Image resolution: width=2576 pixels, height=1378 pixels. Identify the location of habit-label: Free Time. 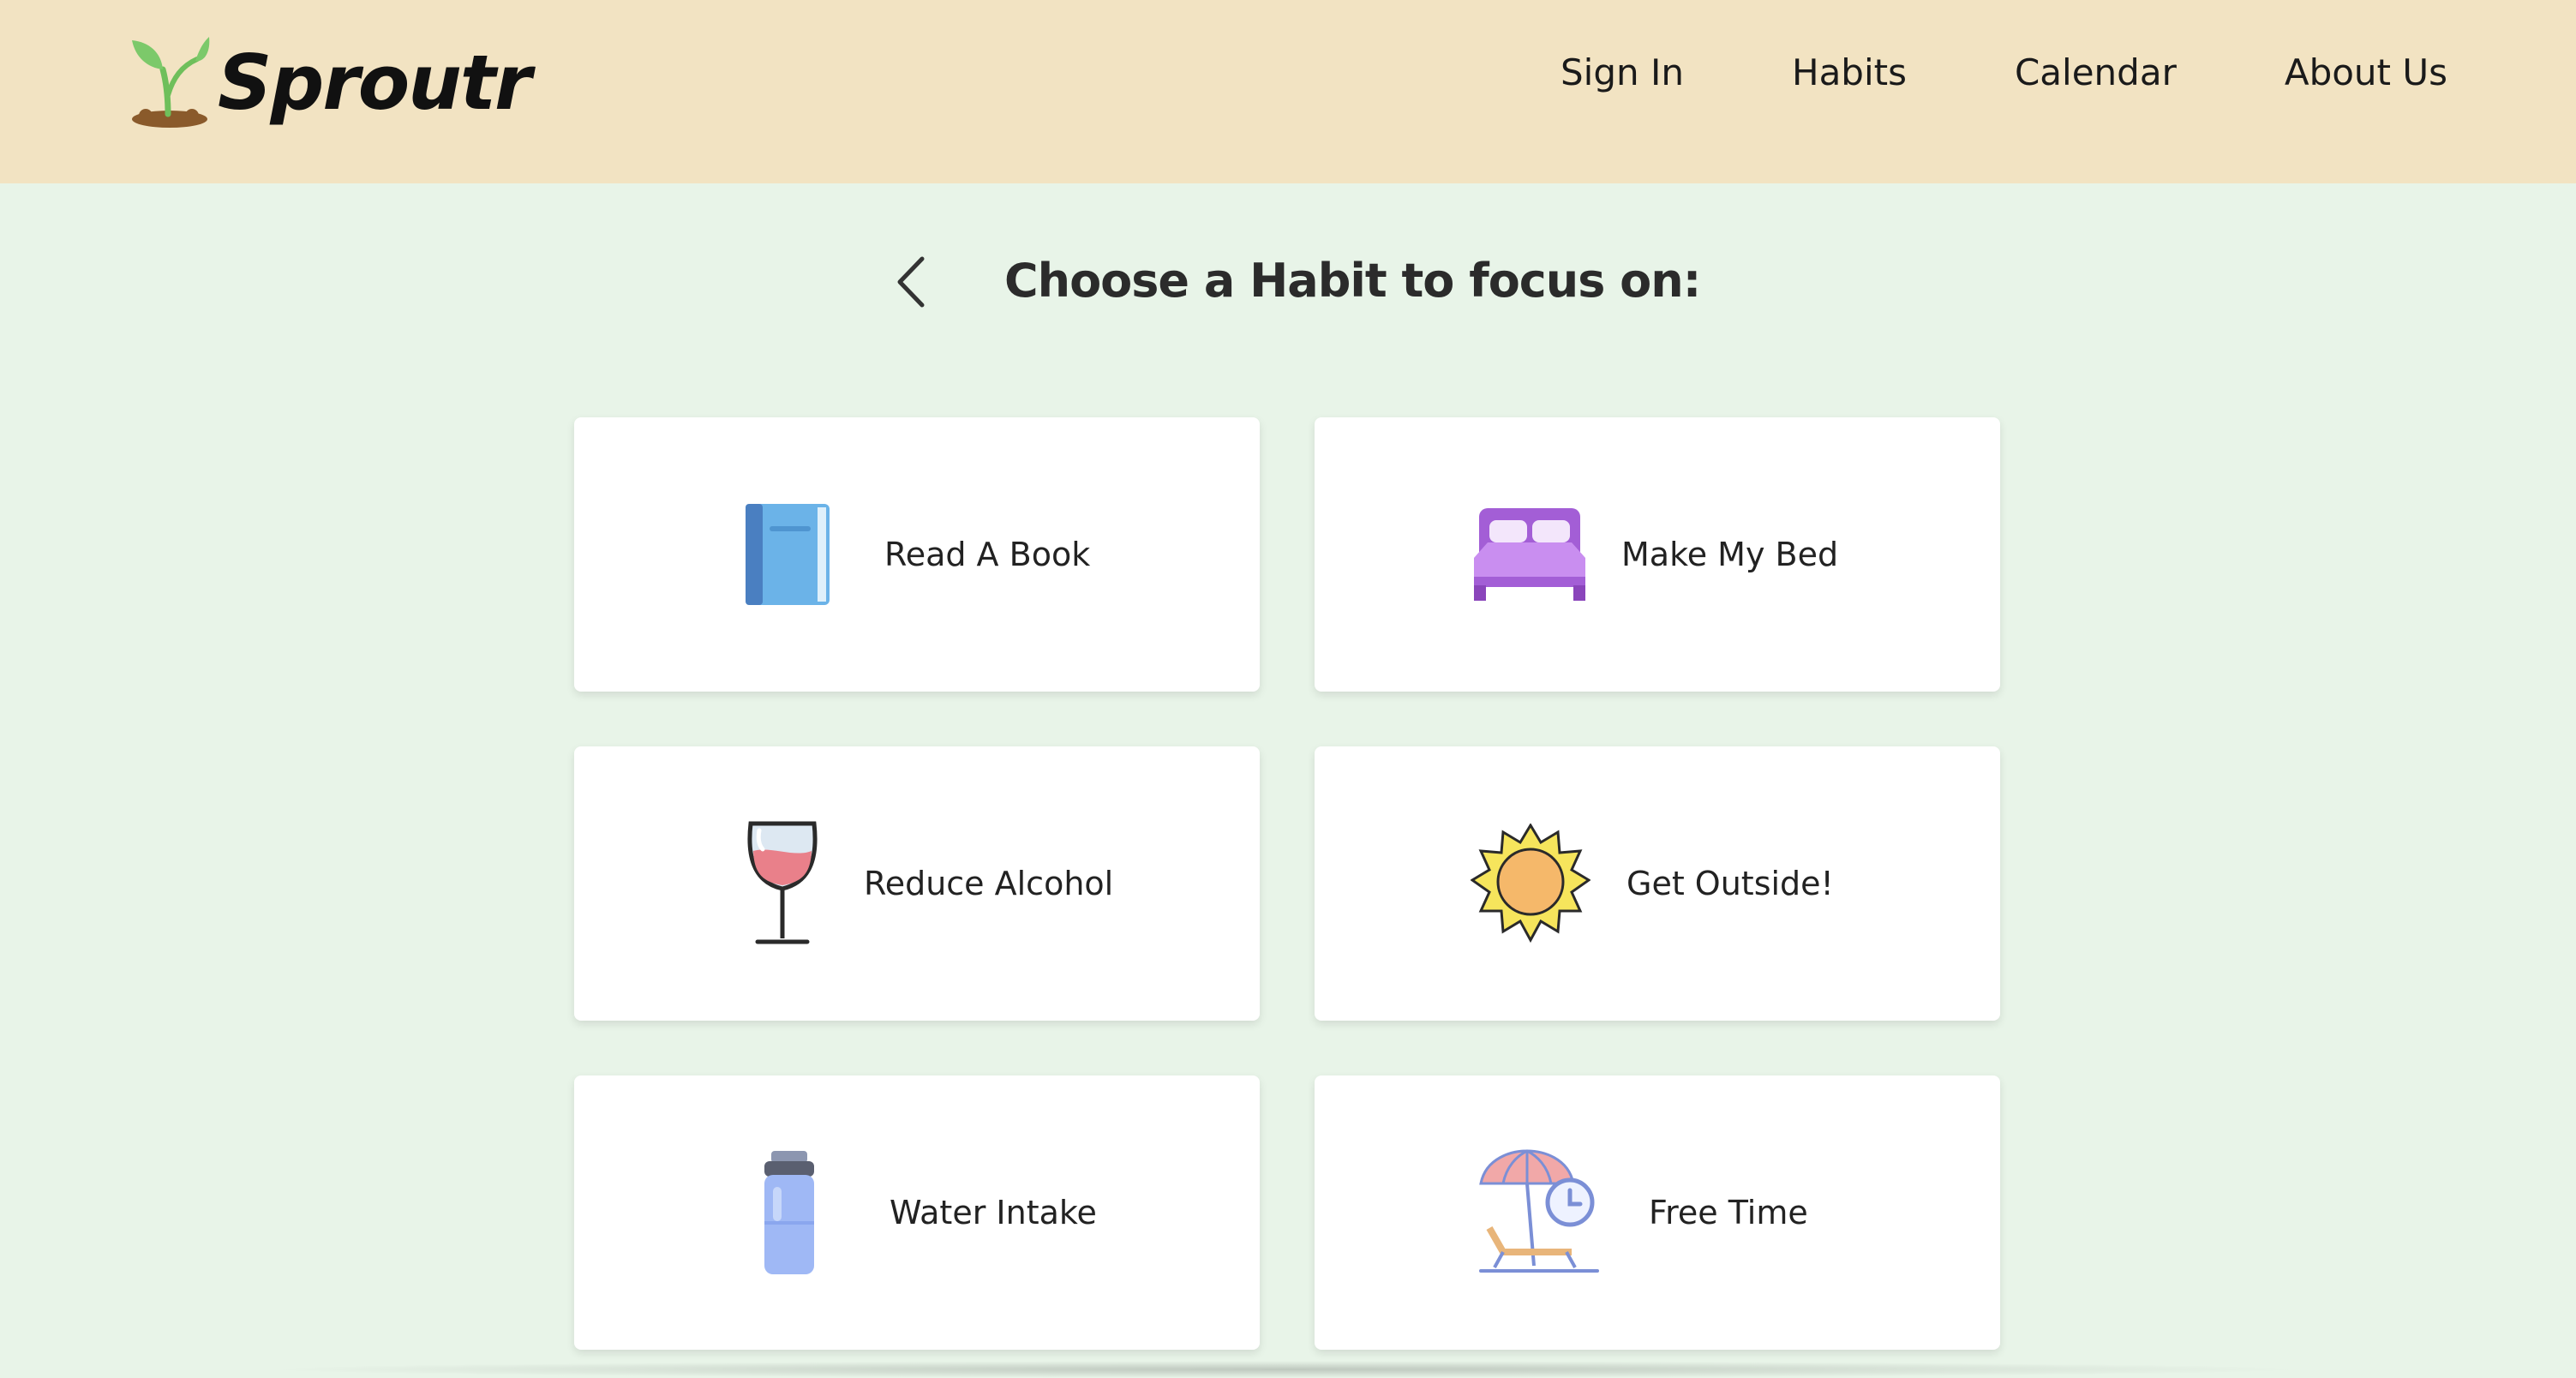
(1728, 1212).